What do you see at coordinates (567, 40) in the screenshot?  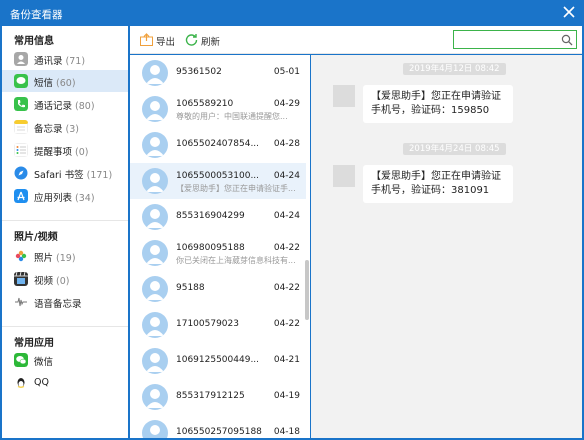 I see `search-icon` at bounding box center [567, 40].